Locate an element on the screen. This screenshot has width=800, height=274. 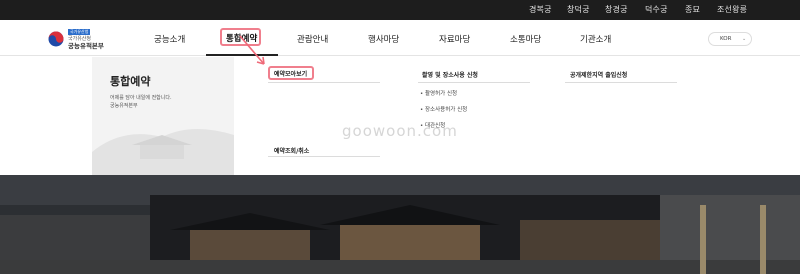
menu-restricted-area: 공개제한지역 출입신청 is located at coordinates (598, 74).